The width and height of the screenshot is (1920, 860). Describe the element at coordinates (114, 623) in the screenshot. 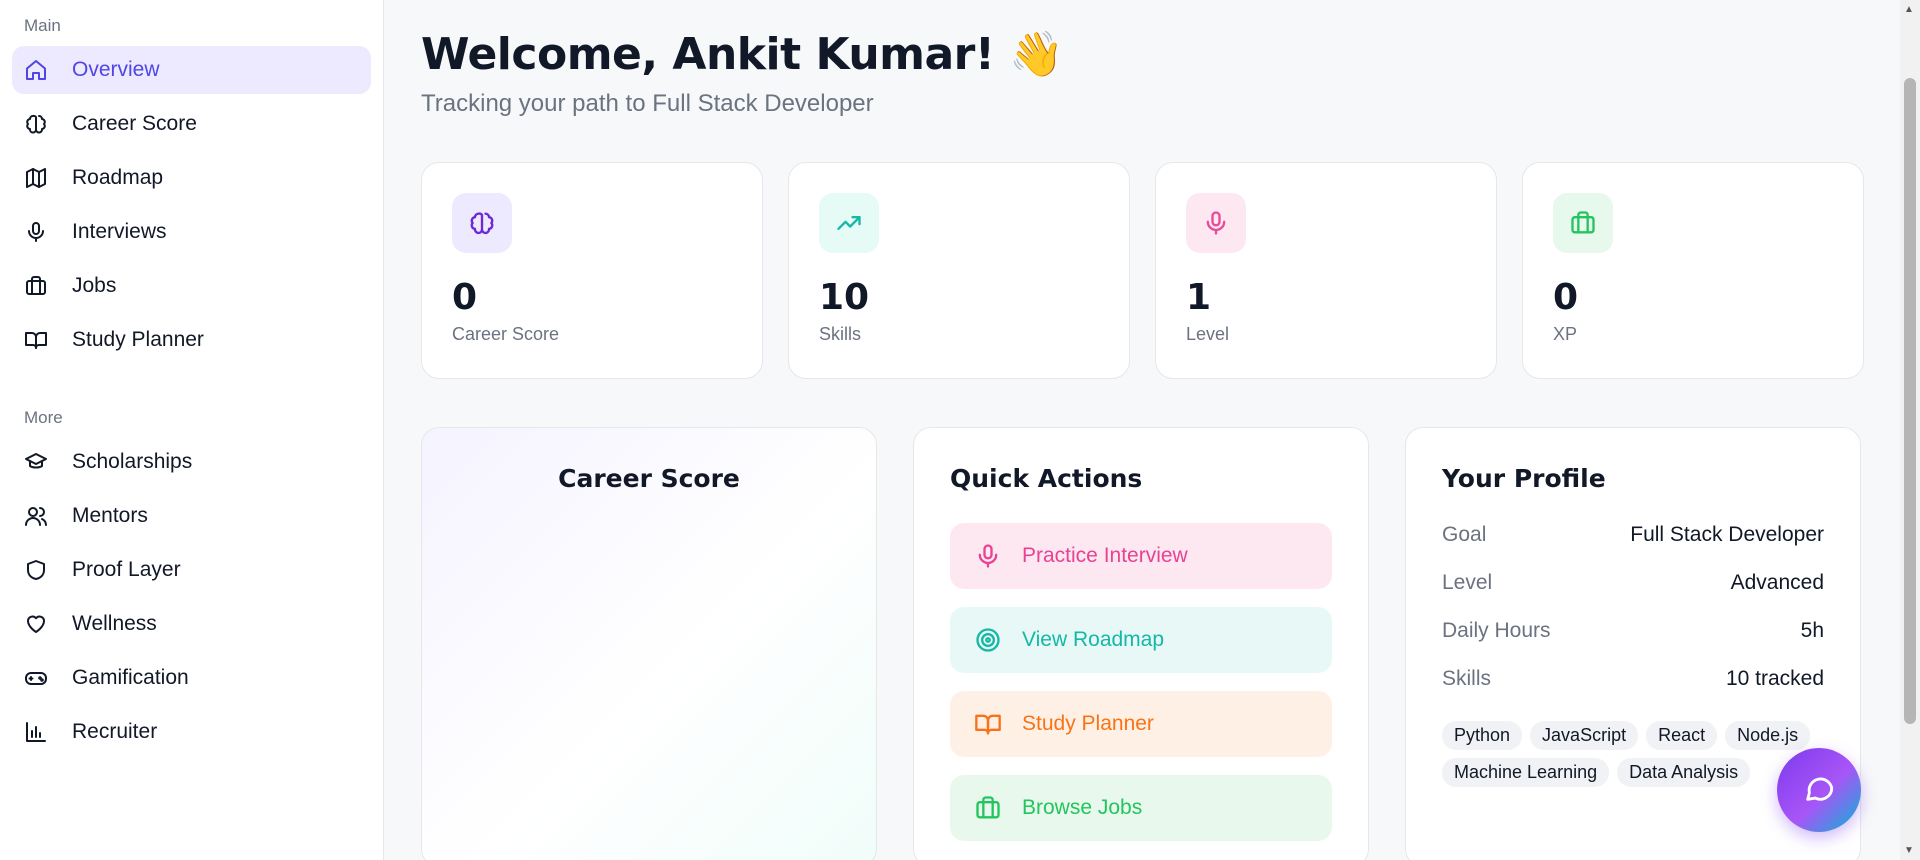

I see `sidebar-item-label: Wellness` at that location.